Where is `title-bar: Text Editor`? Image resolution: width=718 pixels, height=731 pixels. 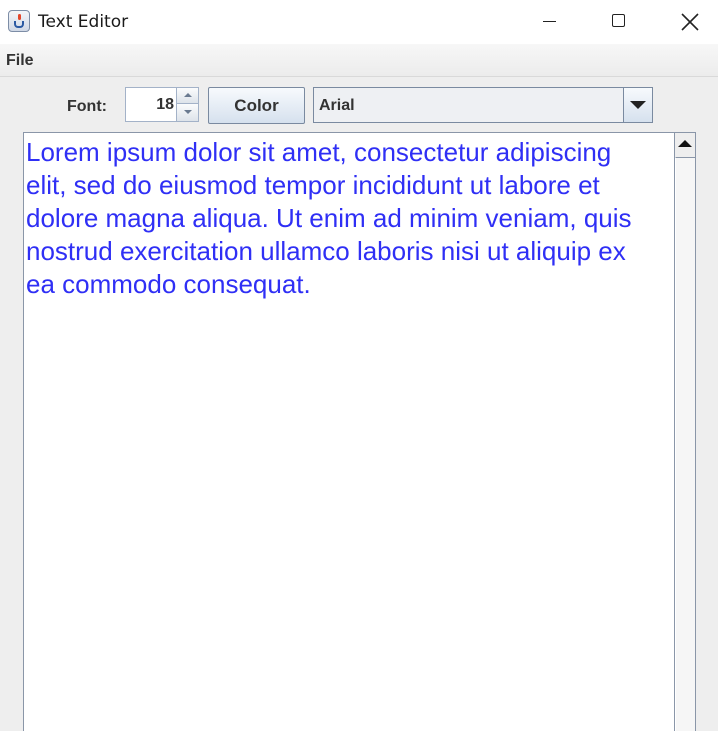
title-bar: Text Editor is located at coordinates (359, 22).